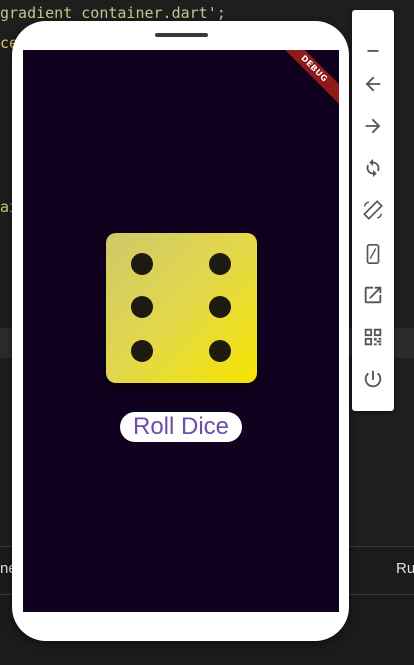  What do you see at coordinates (373, 379) in the screenshot?
I see `power-icon` at bounding box center [373, 379].